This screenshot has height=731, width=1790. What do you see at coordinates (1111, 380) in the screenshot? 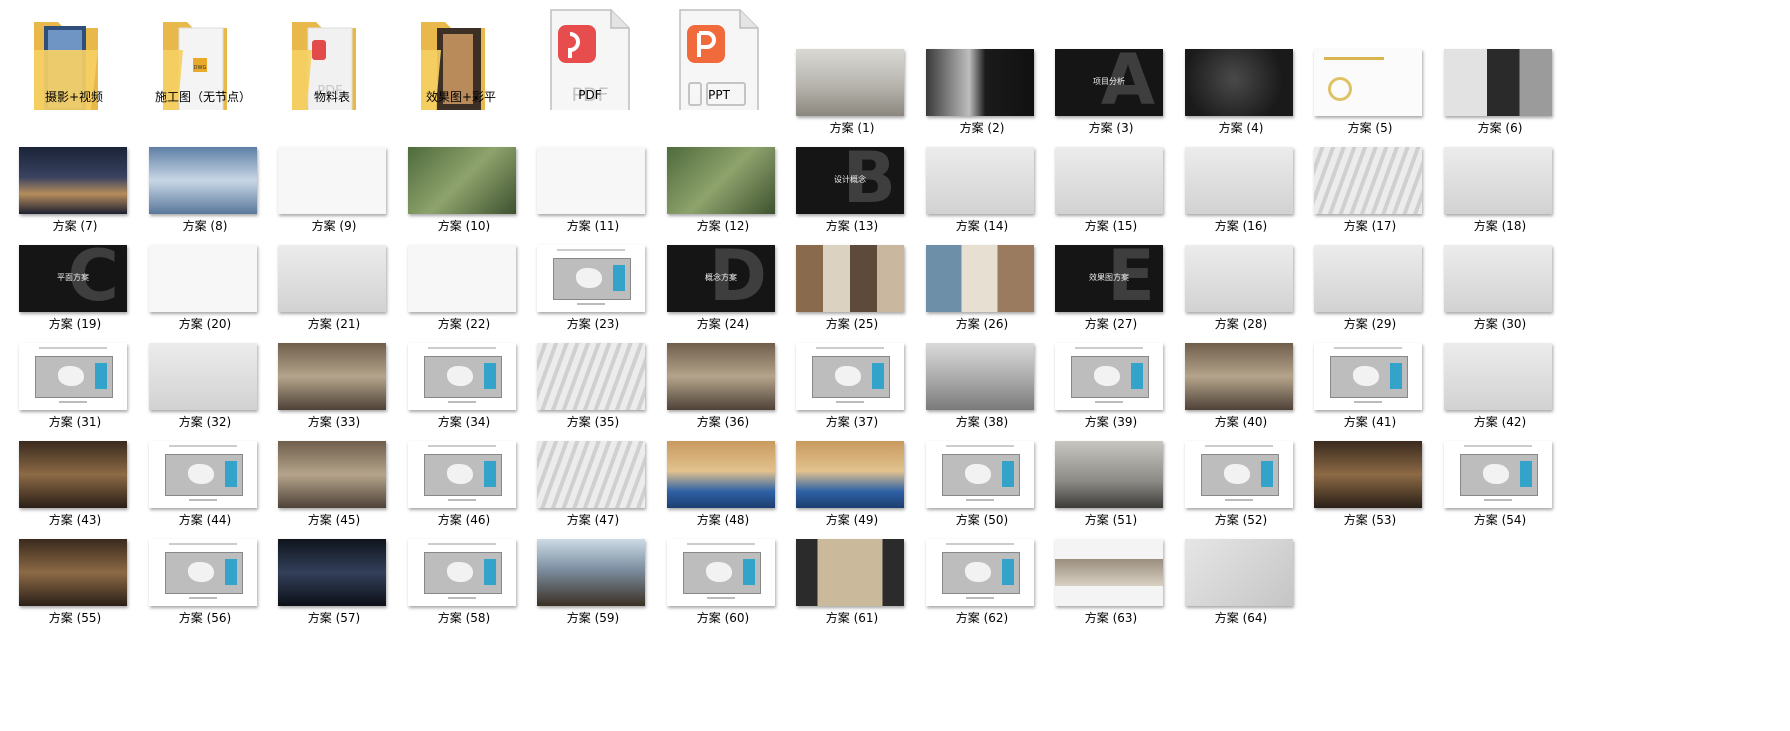
I see `image-file-item: 方案 (39)` at bounding box center [1111, 380].